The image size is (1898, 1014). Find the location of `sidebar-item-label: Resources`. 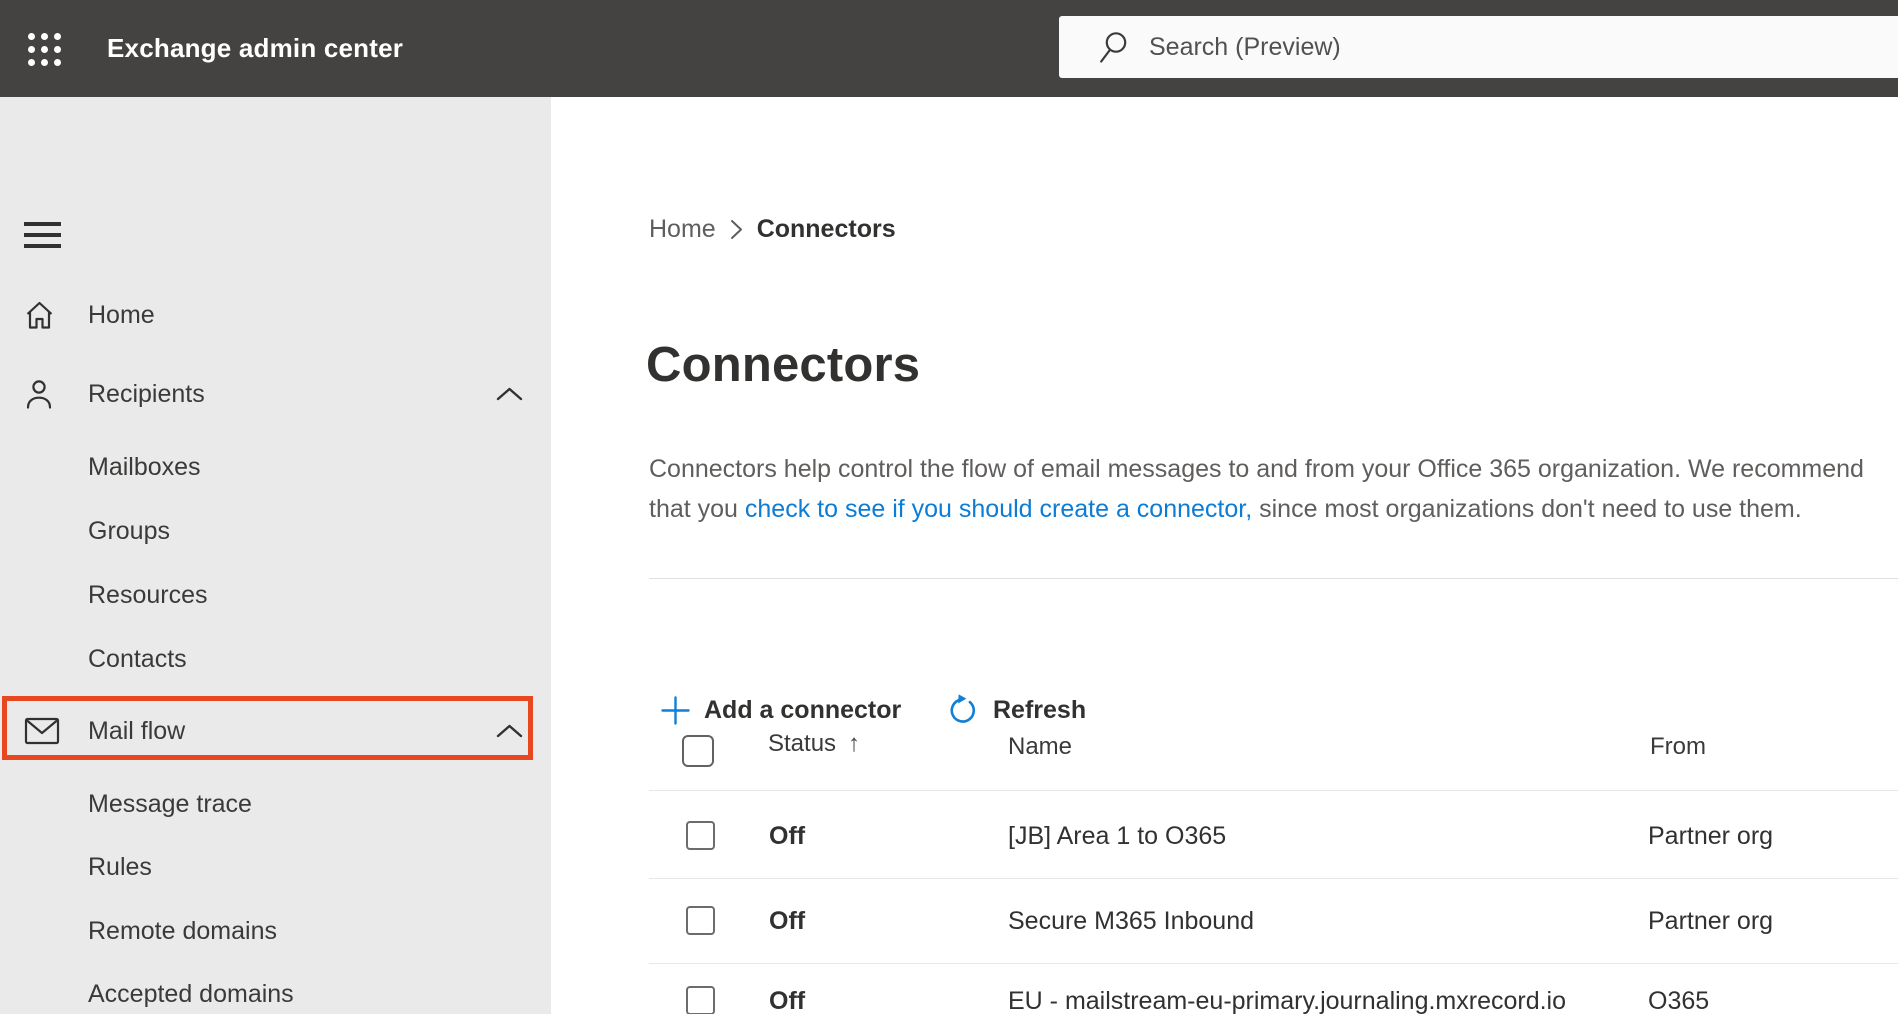

sidebar-item-label: Resources is located at coordinates (148, 594).